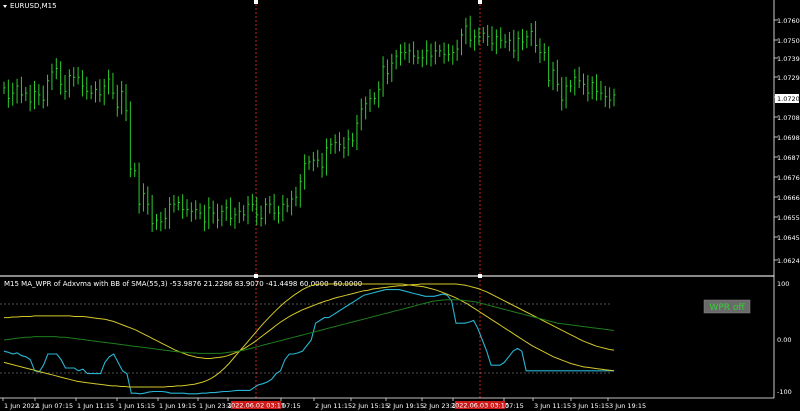 The width and height of the screenshot is (800, 411). What do you see at coordinates (788, 138) in the screenshot?
I see `price-axis-label: 1.06980` at bounding box center [788, 138].